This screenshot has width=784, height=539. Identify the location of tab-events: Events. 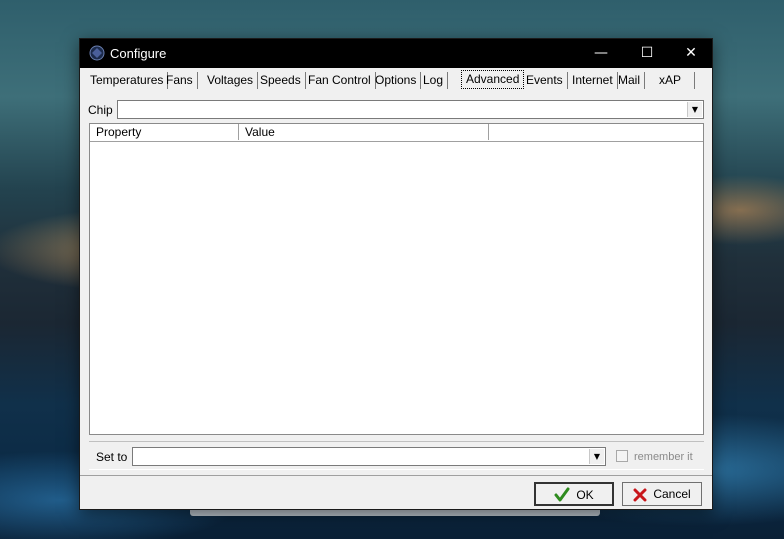
(545, 80).